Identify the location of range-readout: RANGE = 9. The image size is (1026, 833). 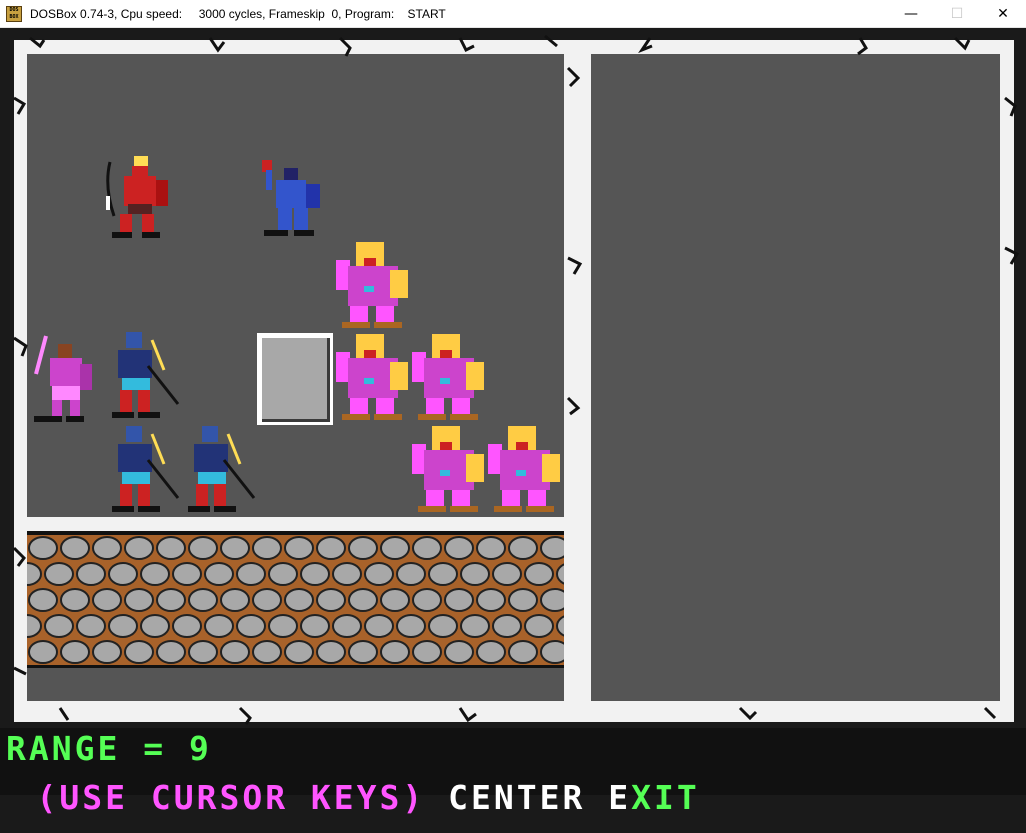
(109, 748).